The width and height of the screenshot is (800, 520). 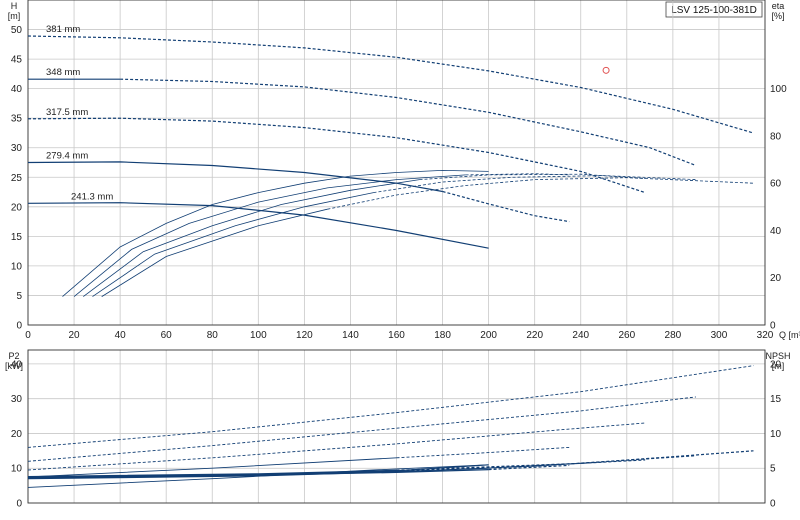 What do you see at coordinates (304, 335) in the screenshot?
I see `x-tick-label: 120` at bounding box center [304, 335].